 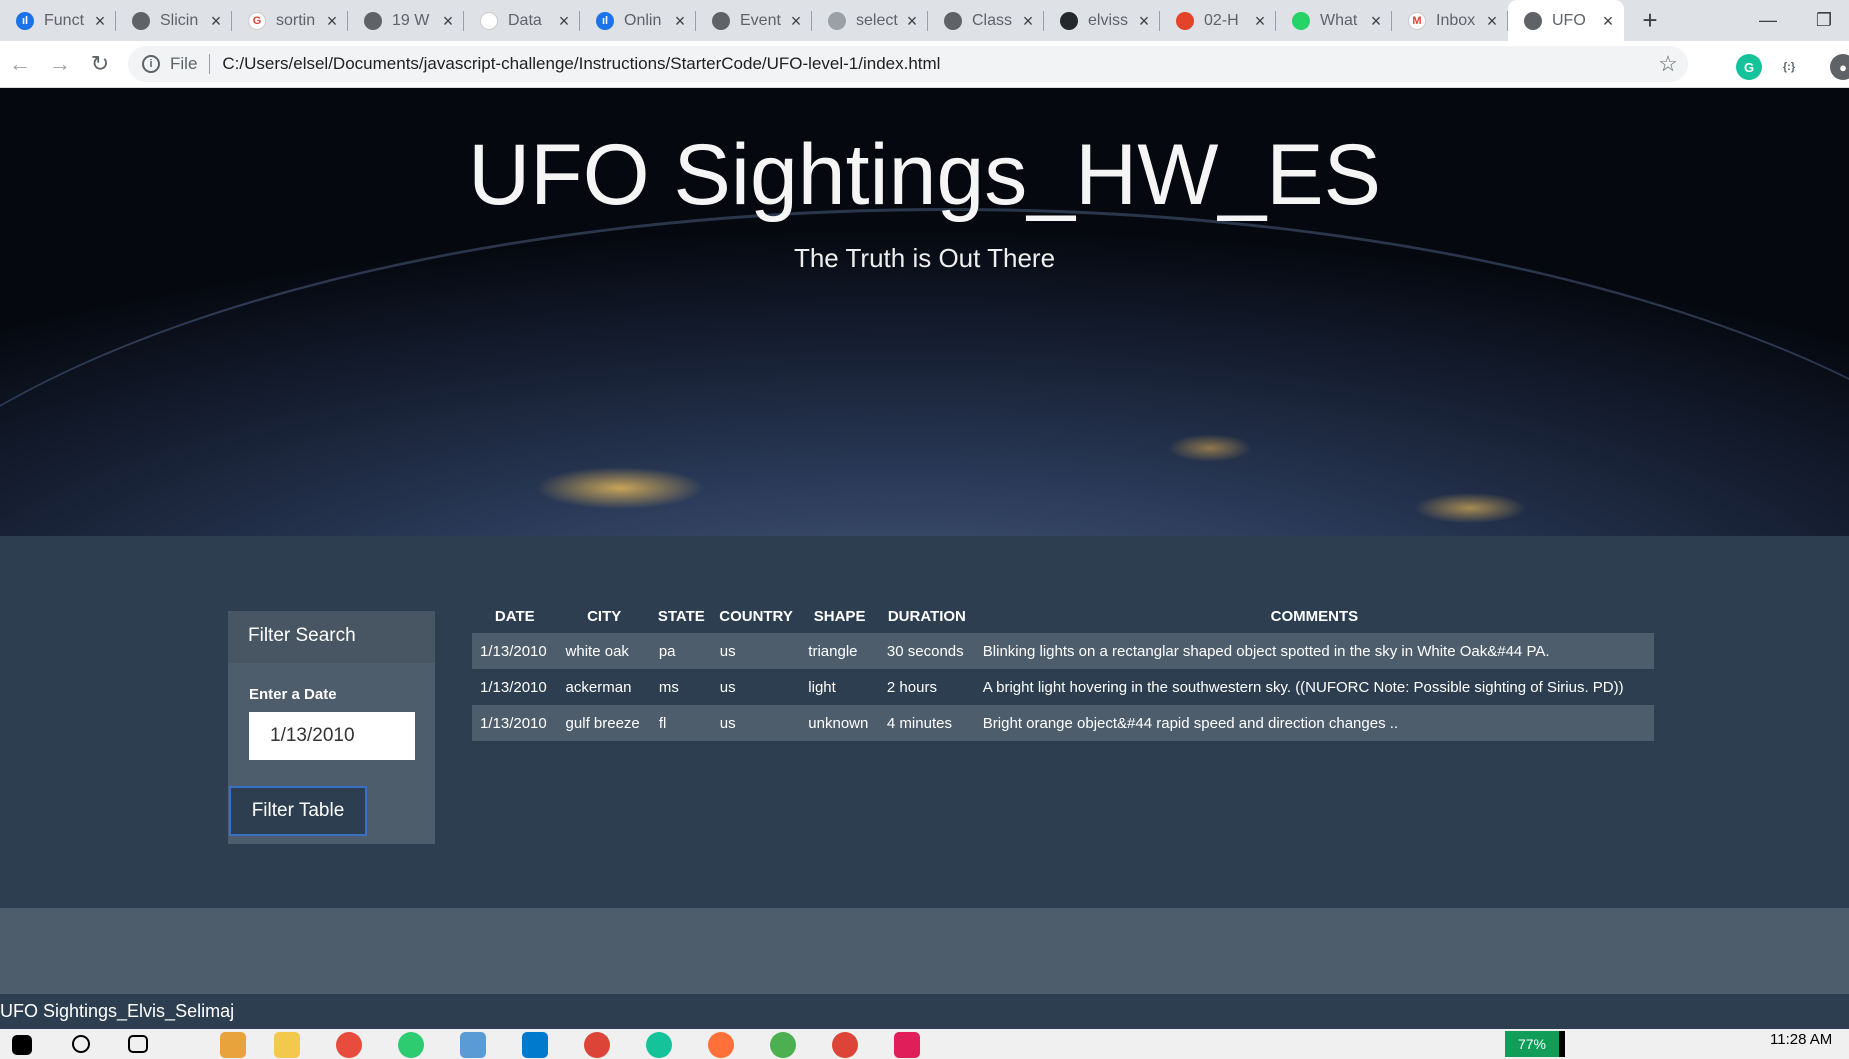 What do you see at coordinates (1801, 1039) in the screenshot?
I see `system-clock: 11:28 AM` at bounding box center [1801, 1039].